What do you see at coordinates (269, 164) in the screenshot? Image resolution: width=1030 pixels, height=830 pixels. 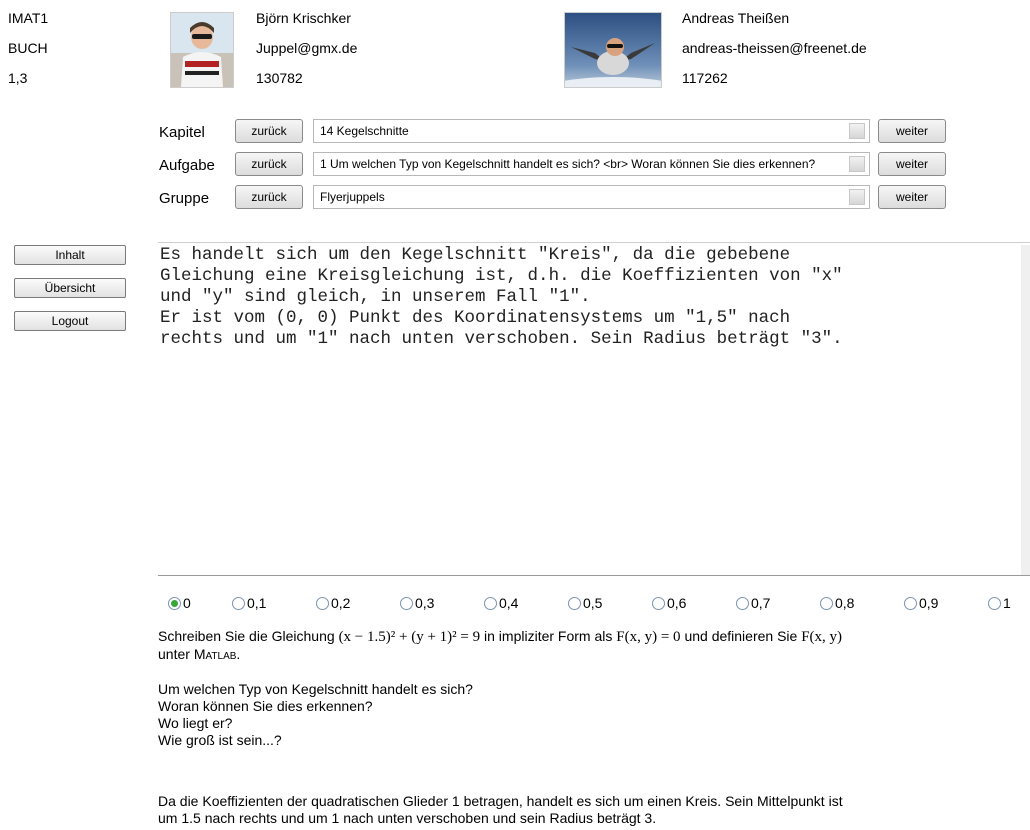 I see `task-back-button: zurück` at bounding box center [269, 164].